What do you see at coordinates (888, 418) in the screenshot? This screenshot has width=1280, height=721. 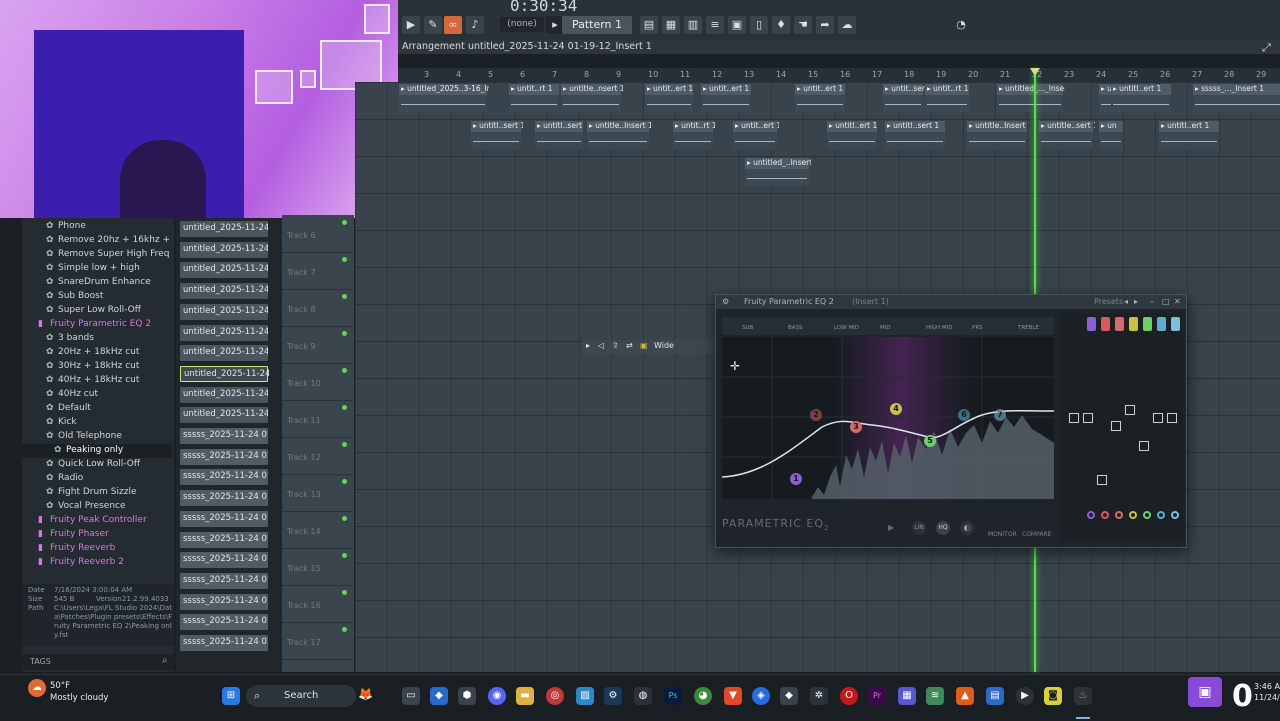 I see `eq-frequency-graph: 1 2 3 4 5 6 7` at bounding box center [888, 418].